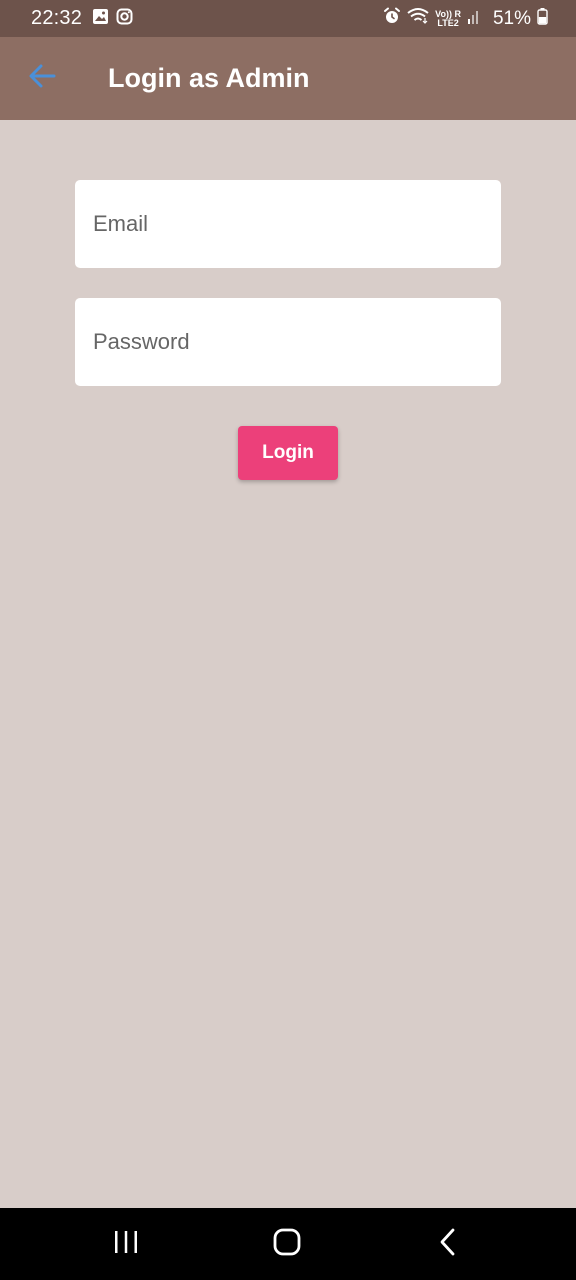  Describe the element at coordinates (112, 19) in the screenshot. I see `status-notification-icons` at that location.